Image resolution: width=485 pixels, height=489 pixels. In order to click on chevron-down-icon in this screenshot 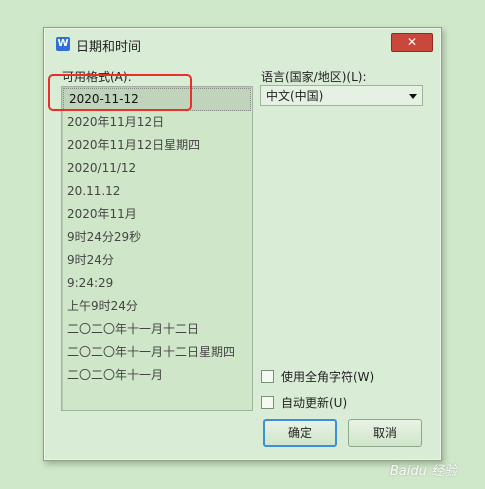, I will do `click(413, 96)`.